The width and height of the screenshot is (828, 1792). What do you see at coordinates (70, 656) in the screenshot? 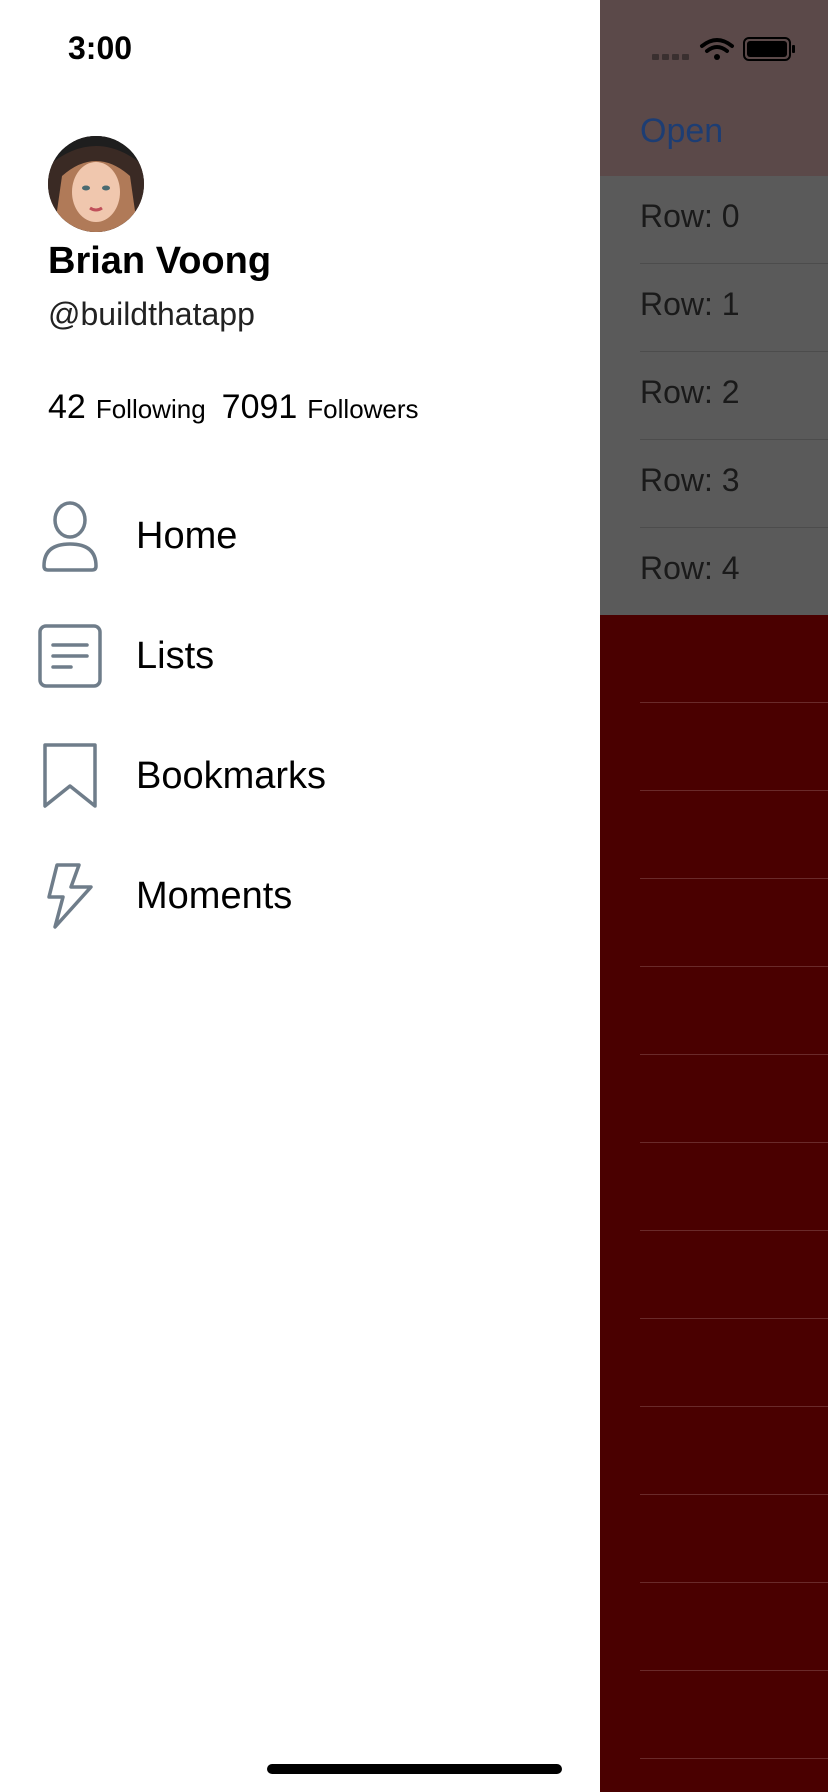
I see `list-icon` at bounding box center [70, 656].